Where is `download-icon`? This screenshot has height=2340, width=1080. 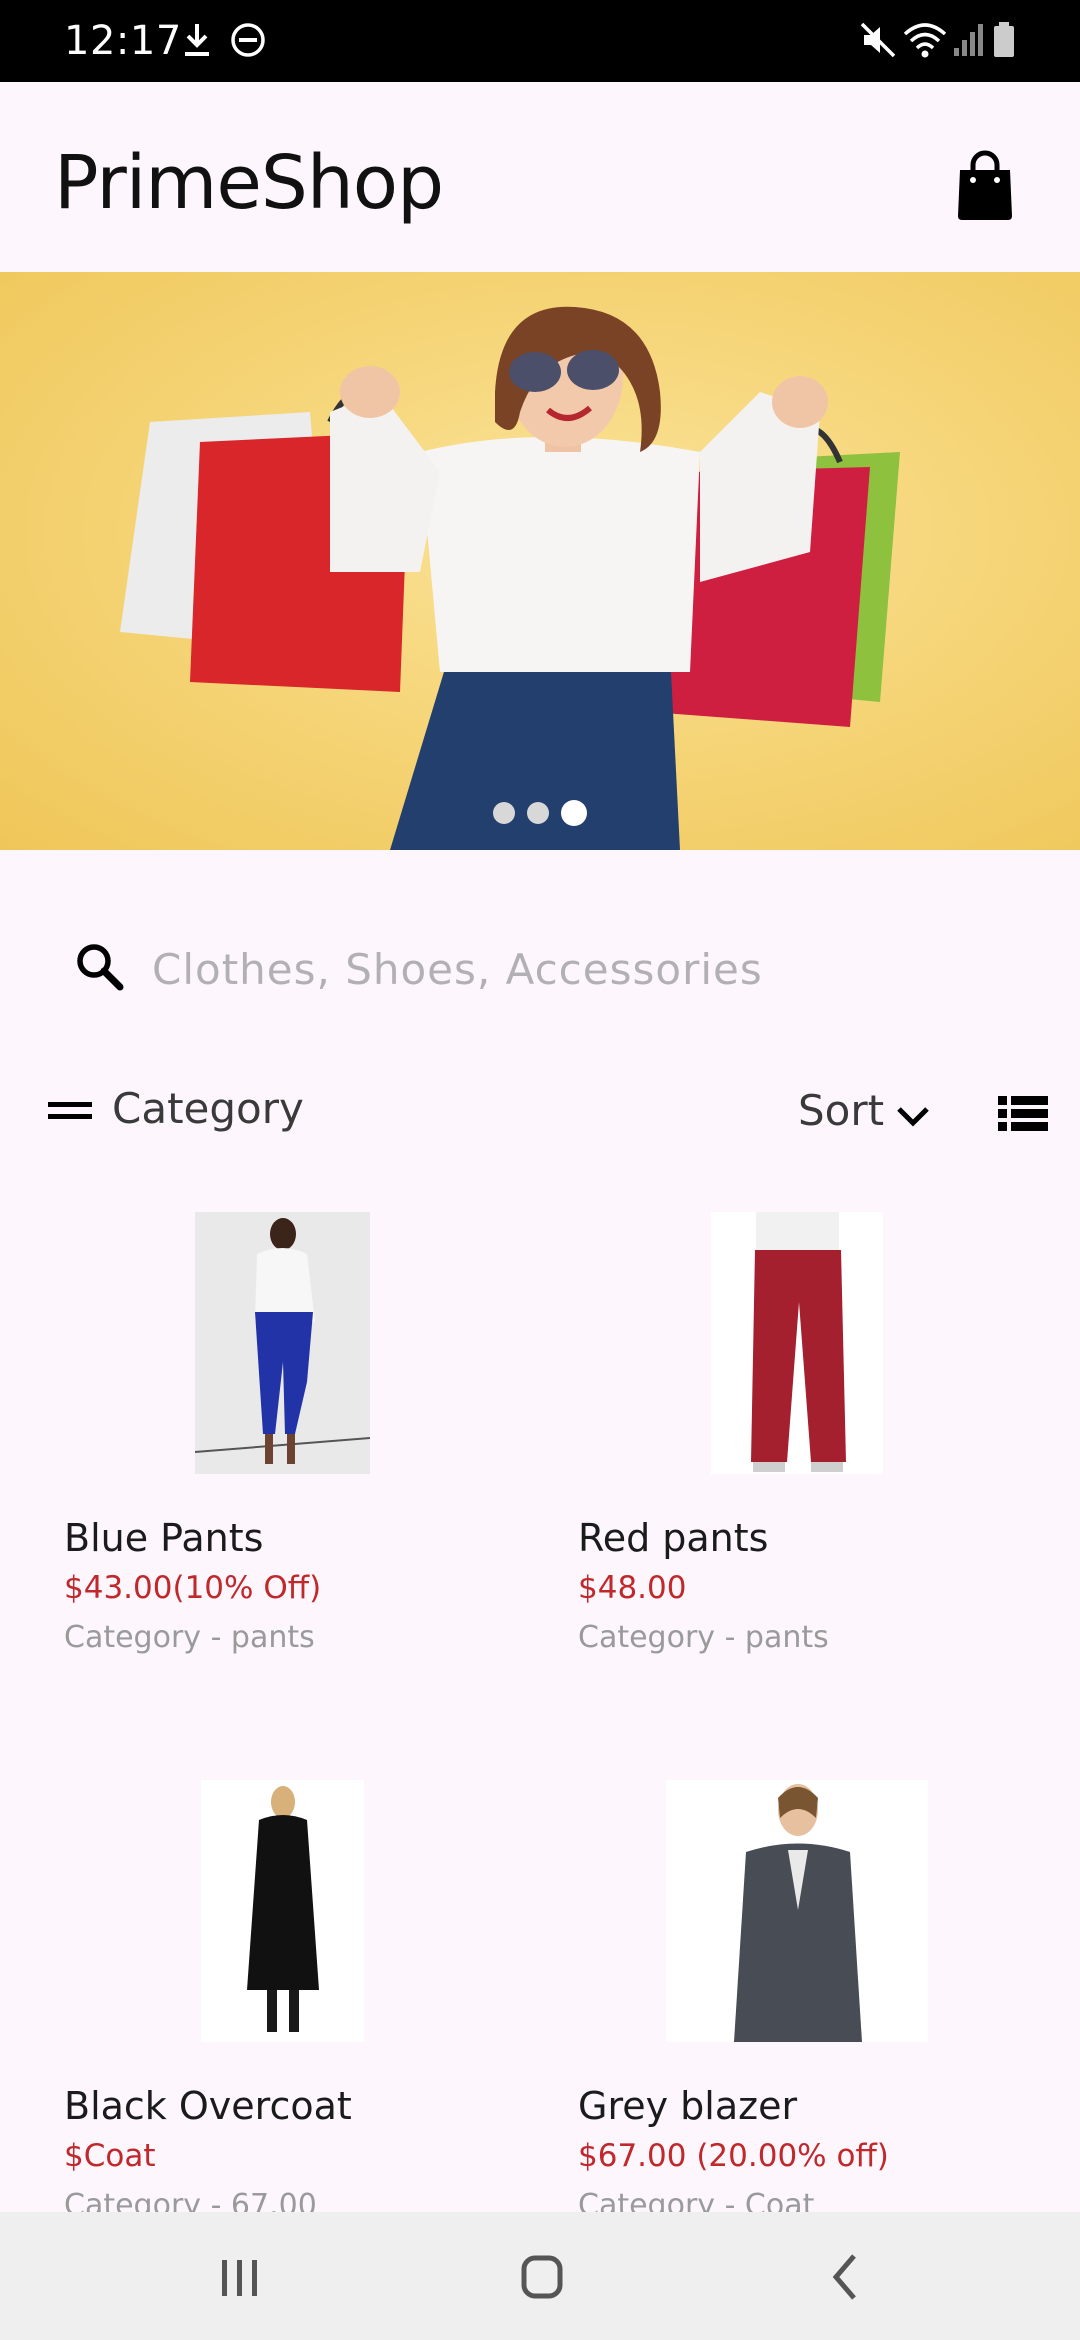
download-icon is located at coordinates (197, 40).